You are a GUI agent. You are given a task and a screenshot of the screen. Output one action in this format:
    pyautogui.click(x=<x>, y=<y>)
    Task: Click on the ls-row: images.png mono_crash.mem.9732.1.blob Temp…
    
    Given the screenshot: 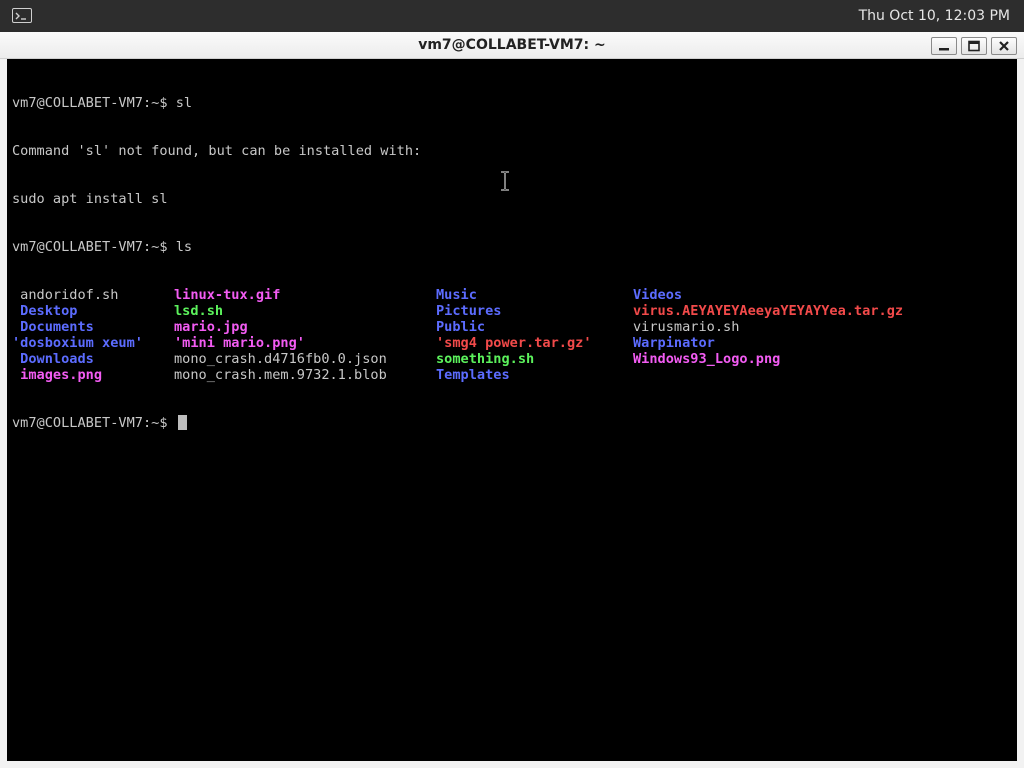 What is the action you would take?
    pyautogui.click(x=261, y=375)
    